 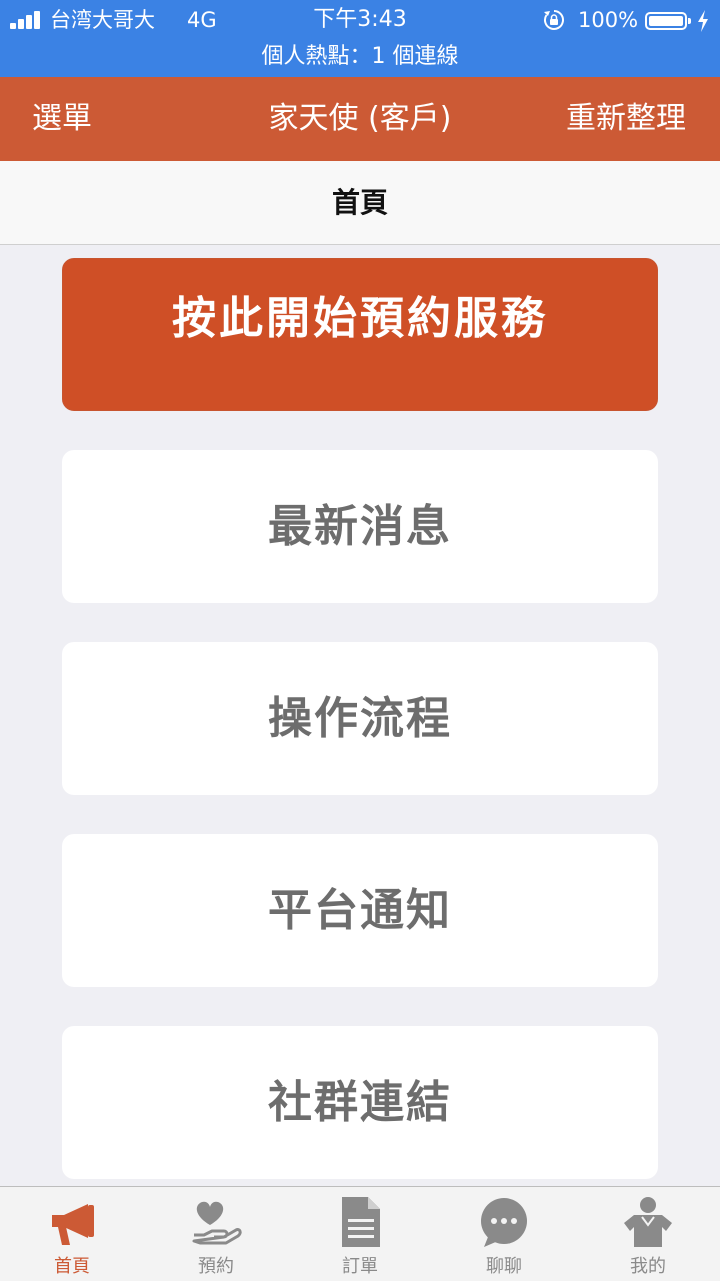 I want to click on tab-chat-label: 聊聊, so click(x=504, y=1266).